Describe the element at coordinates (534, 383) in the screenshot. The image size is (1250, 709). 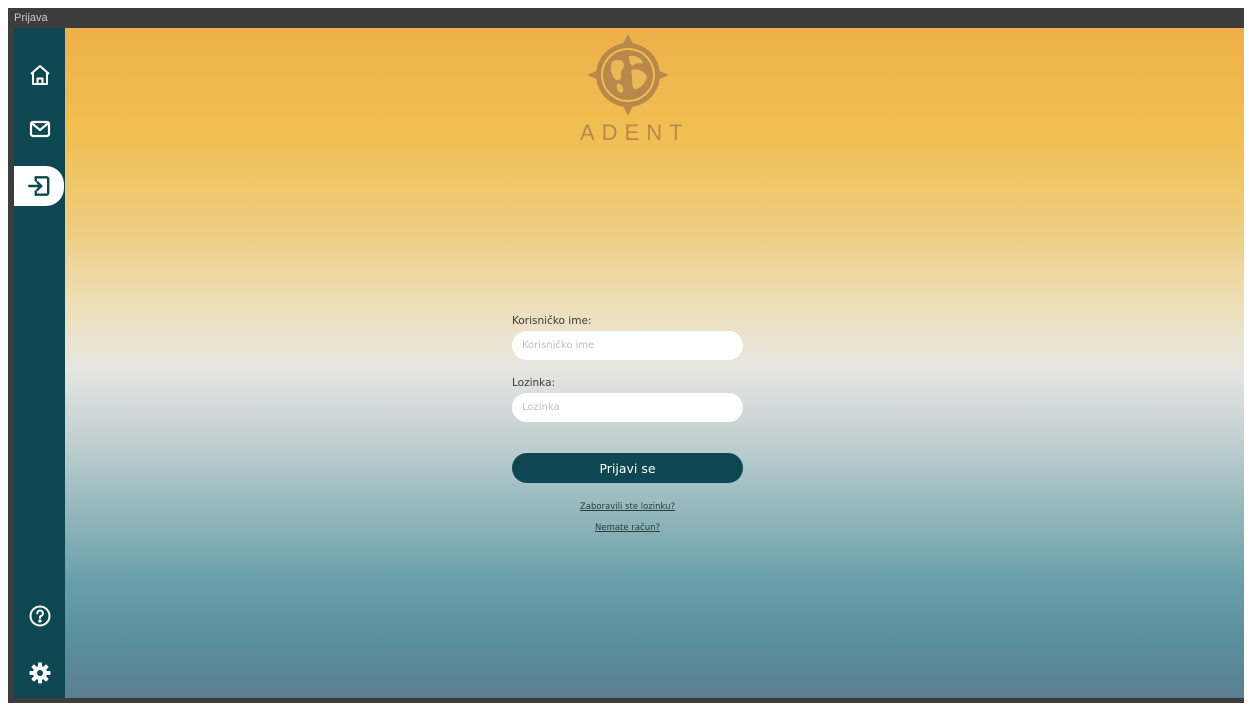
I see `password-label: Lozinka:` at that location.